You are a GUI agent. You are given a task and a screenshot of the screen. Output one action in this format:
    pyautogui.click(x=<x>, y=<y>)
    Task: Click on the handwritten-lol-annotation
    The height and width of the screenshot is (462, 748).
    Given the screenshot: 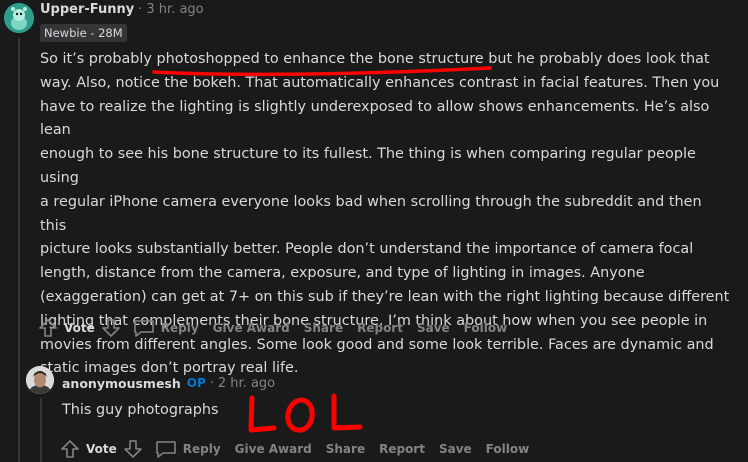 What is the action you would take?
    pyautogui.click(x=305, y=413)
    